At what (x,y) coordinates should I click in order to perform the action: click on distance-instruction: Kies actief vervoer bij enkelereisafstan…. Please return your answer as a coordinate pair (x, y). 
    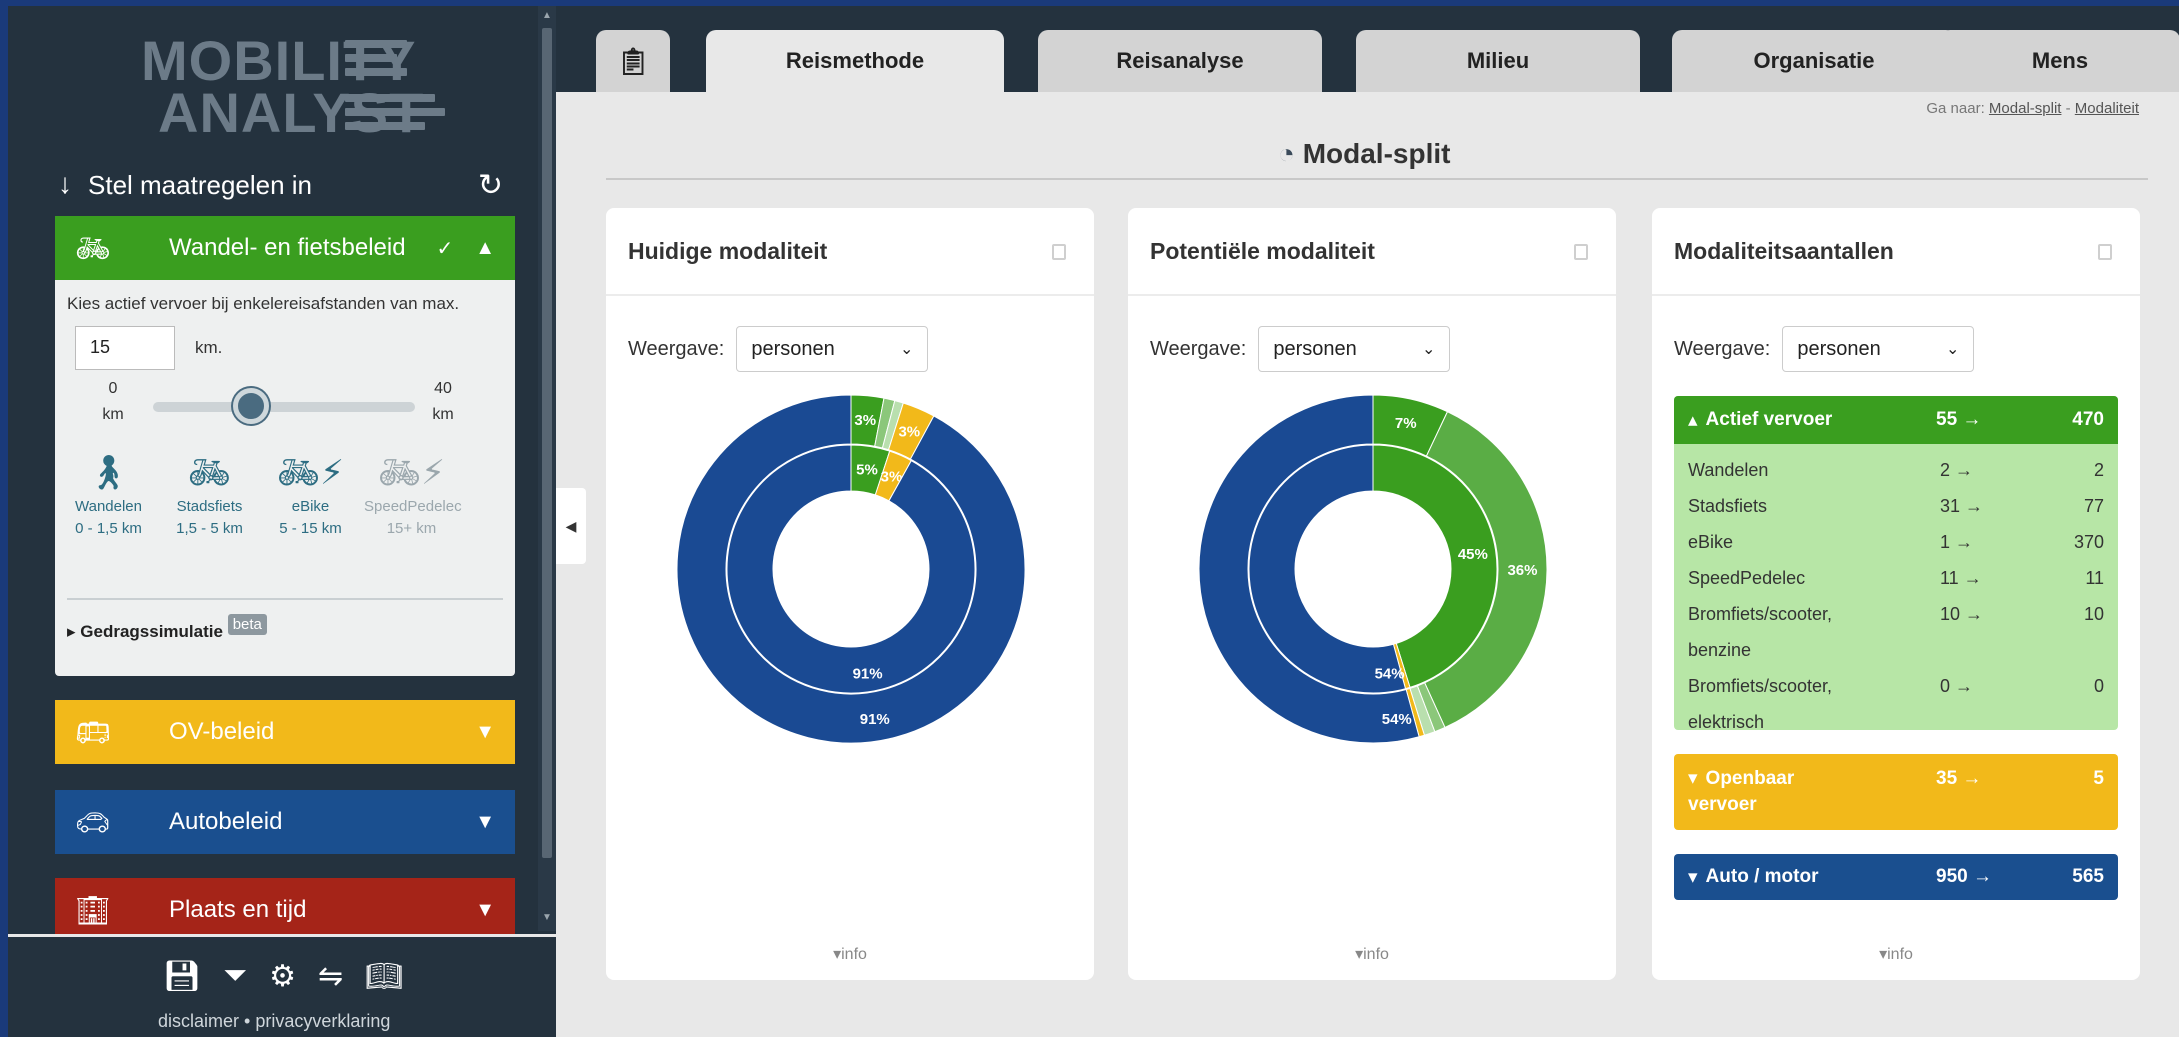
    Looking at the image, I should click on (263, 303).